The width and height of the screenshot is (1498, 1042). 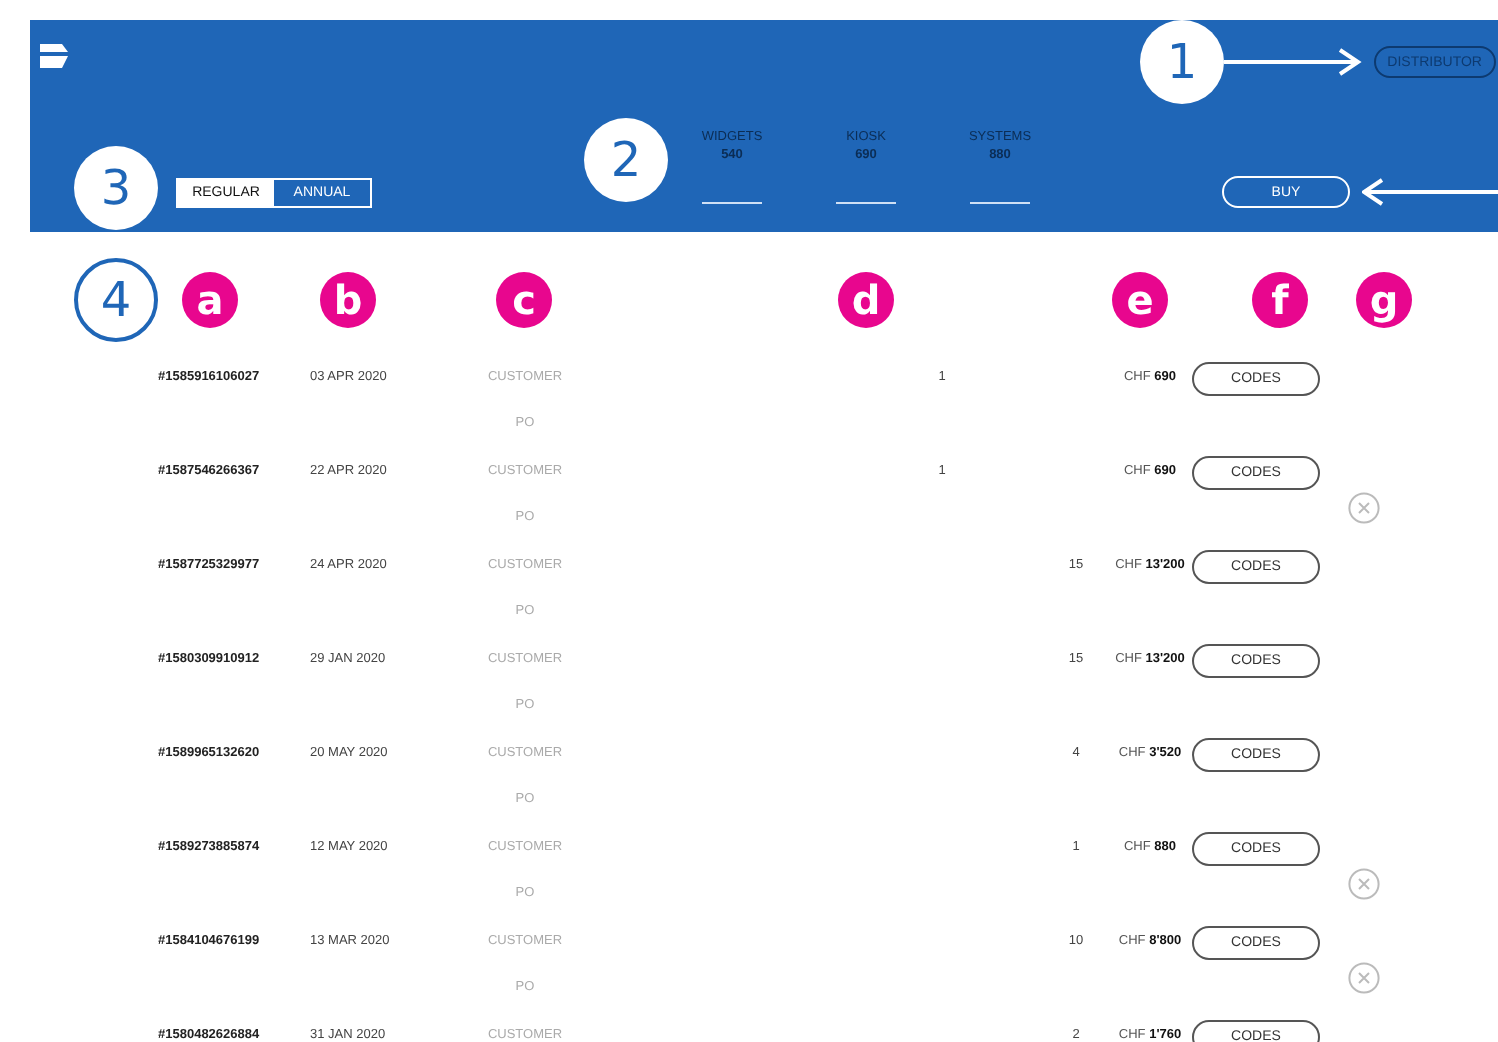 I want to click on column-letter: e, so click(x=1140, y=300).